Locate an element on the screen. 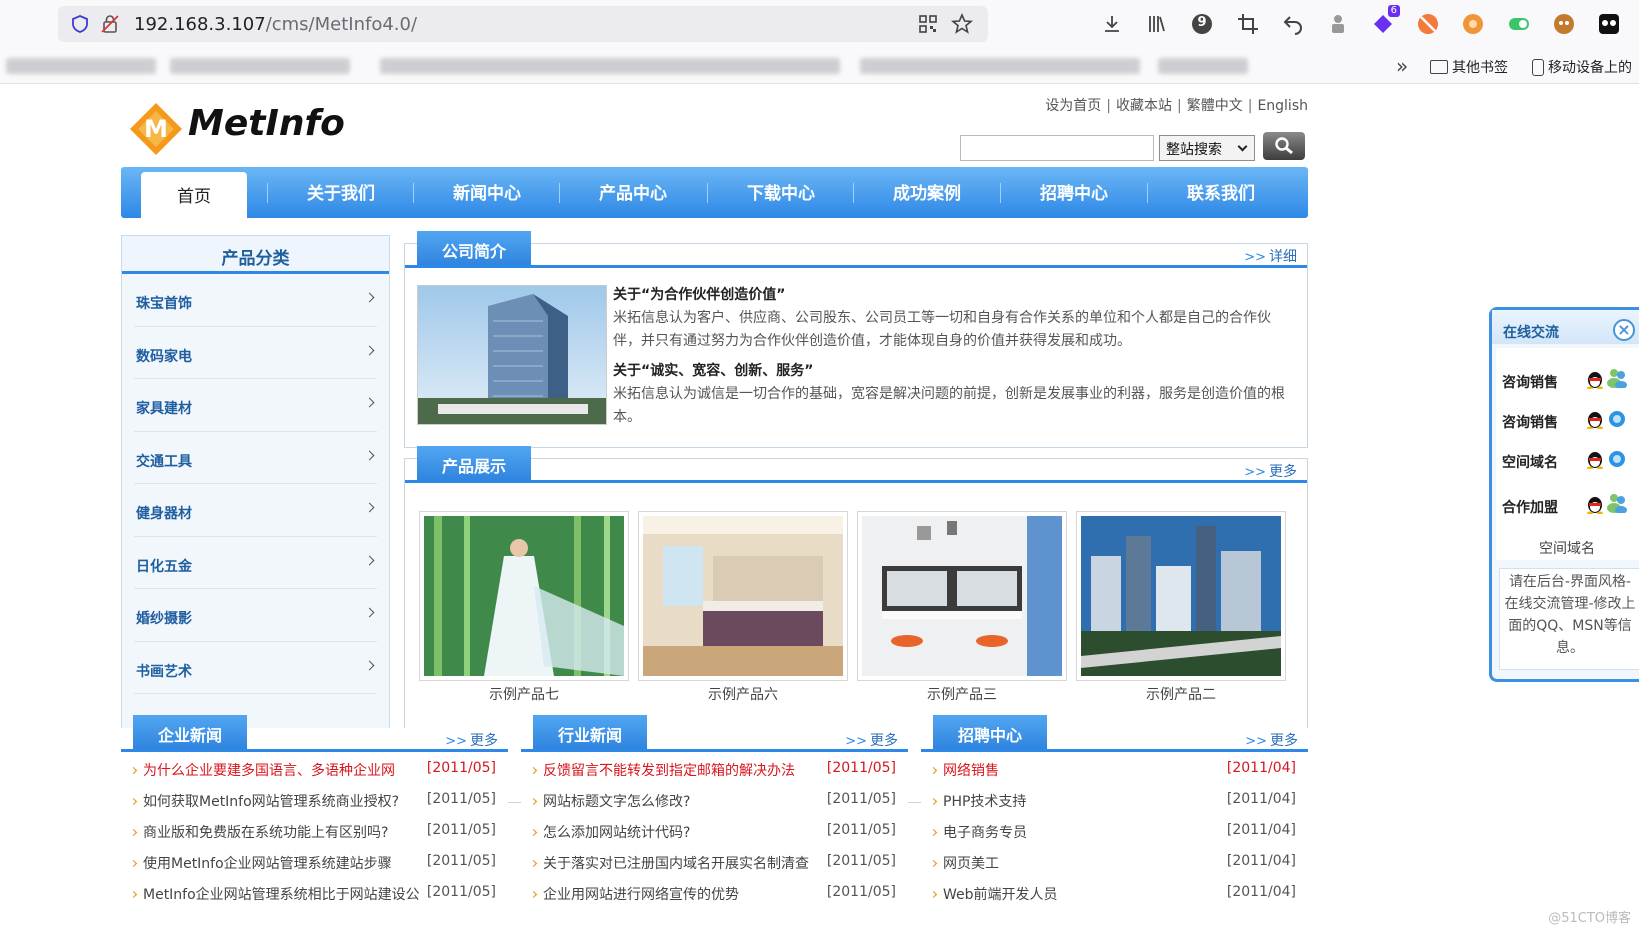 The width and height of the screenshot is (1639, 938). bookmarks-overflow-button: » is located at coordinates (1402, 66).